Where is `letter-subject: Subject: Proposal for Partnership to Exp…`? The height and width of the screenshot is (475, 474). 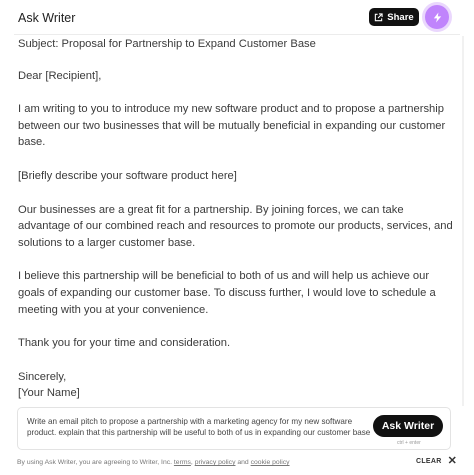
letter-subject: Subject: Proposal for Partnership to Exp… is located at coordinates (167, 44).